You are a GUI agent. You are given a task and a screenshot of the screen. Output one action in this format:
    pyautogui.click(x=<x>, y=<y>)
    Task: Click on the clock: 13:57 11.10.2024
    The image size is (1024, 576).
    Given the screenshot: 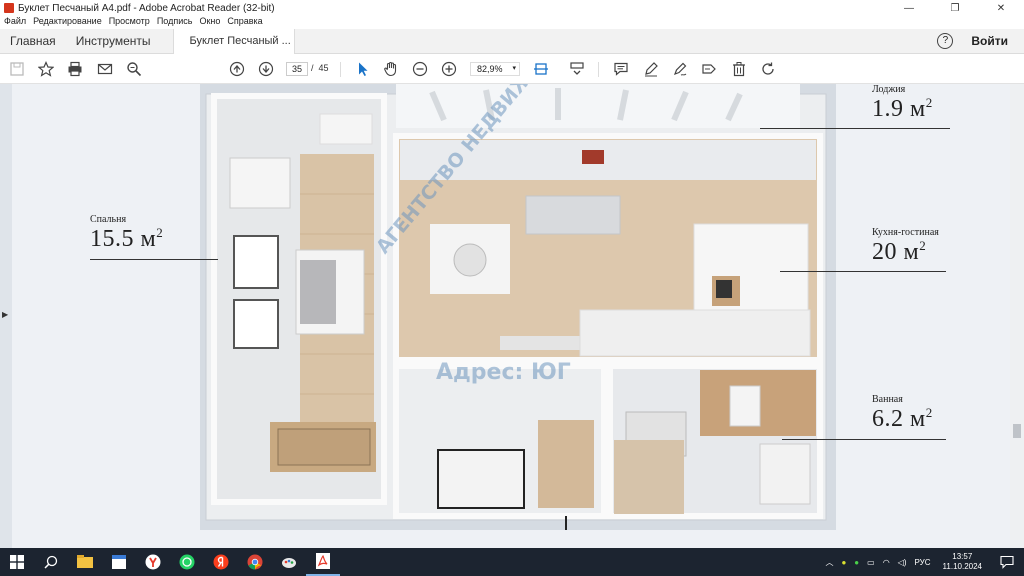 What is the action you would take?
    pyautogui.click(x=962, y=562)
    